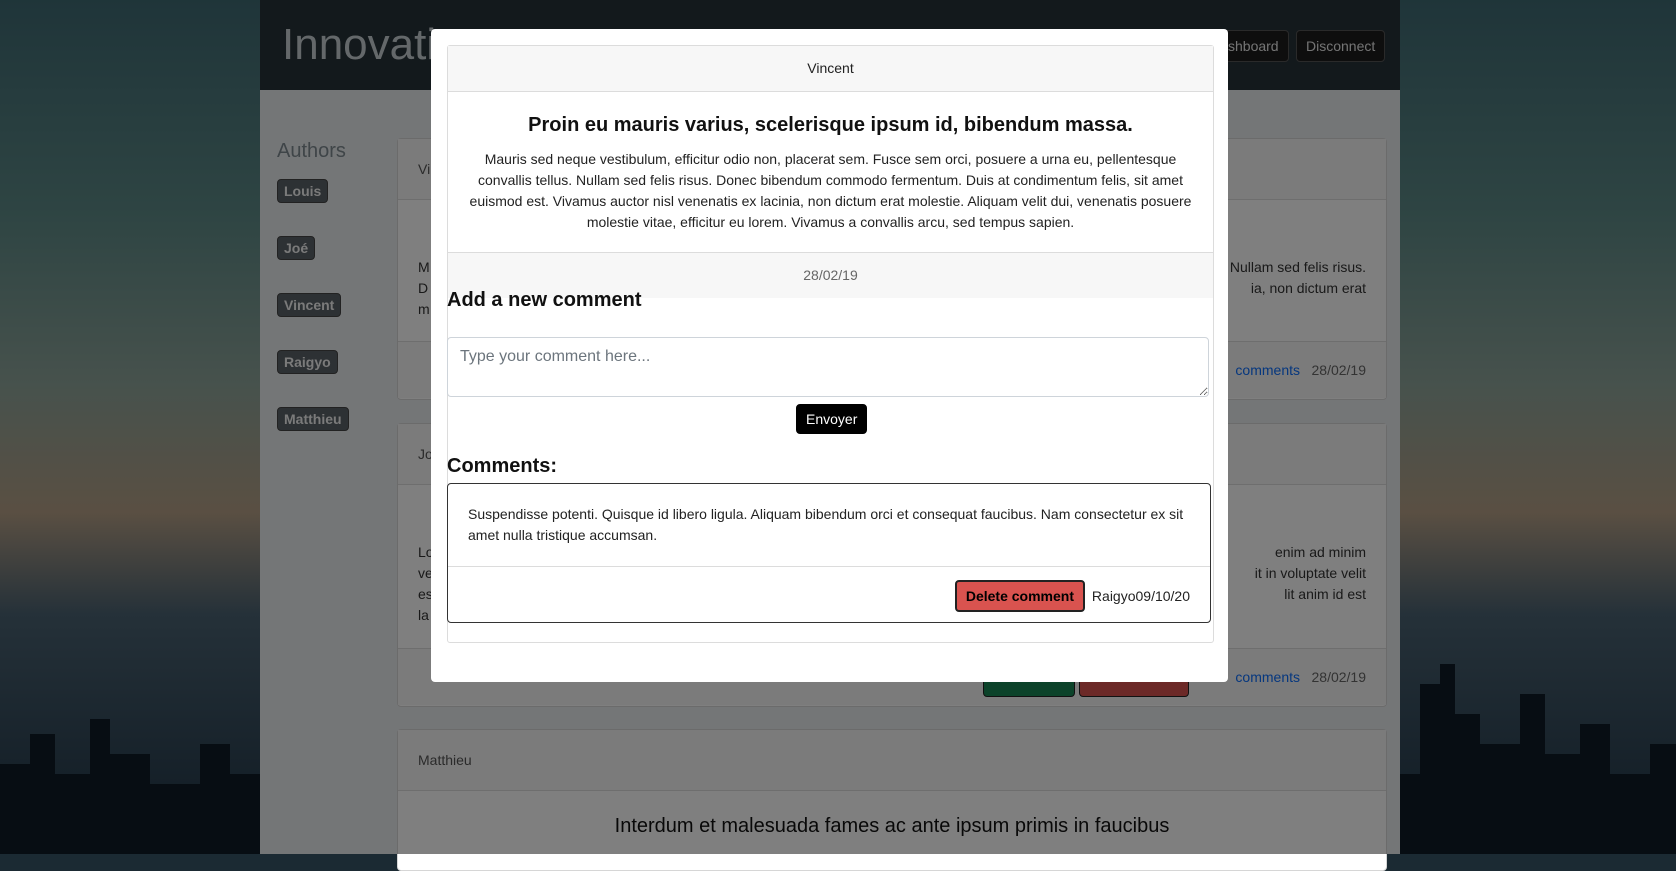 The image size is (1676, 871). Describe the element at coordinates (828, 367) in the screenshot. I see `comment-input` at that location.